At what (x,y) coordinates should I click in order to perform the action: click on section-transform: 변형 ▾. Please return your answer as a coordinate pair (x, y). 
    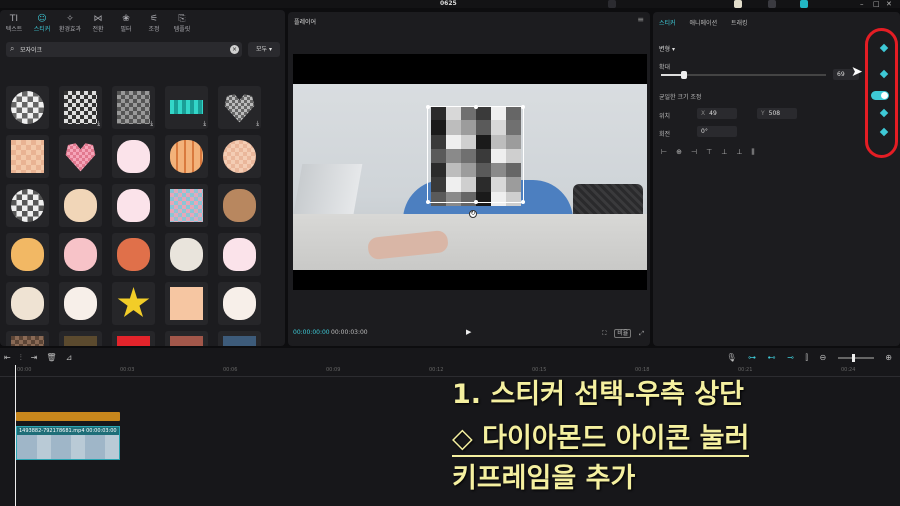
    Looking at the image, I should click on (667, 48).